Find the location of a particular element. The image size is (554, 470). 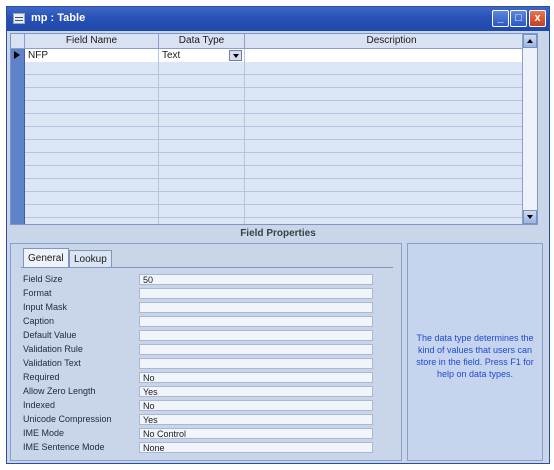

scroll-down-icon is located at coordinates (530, 217).